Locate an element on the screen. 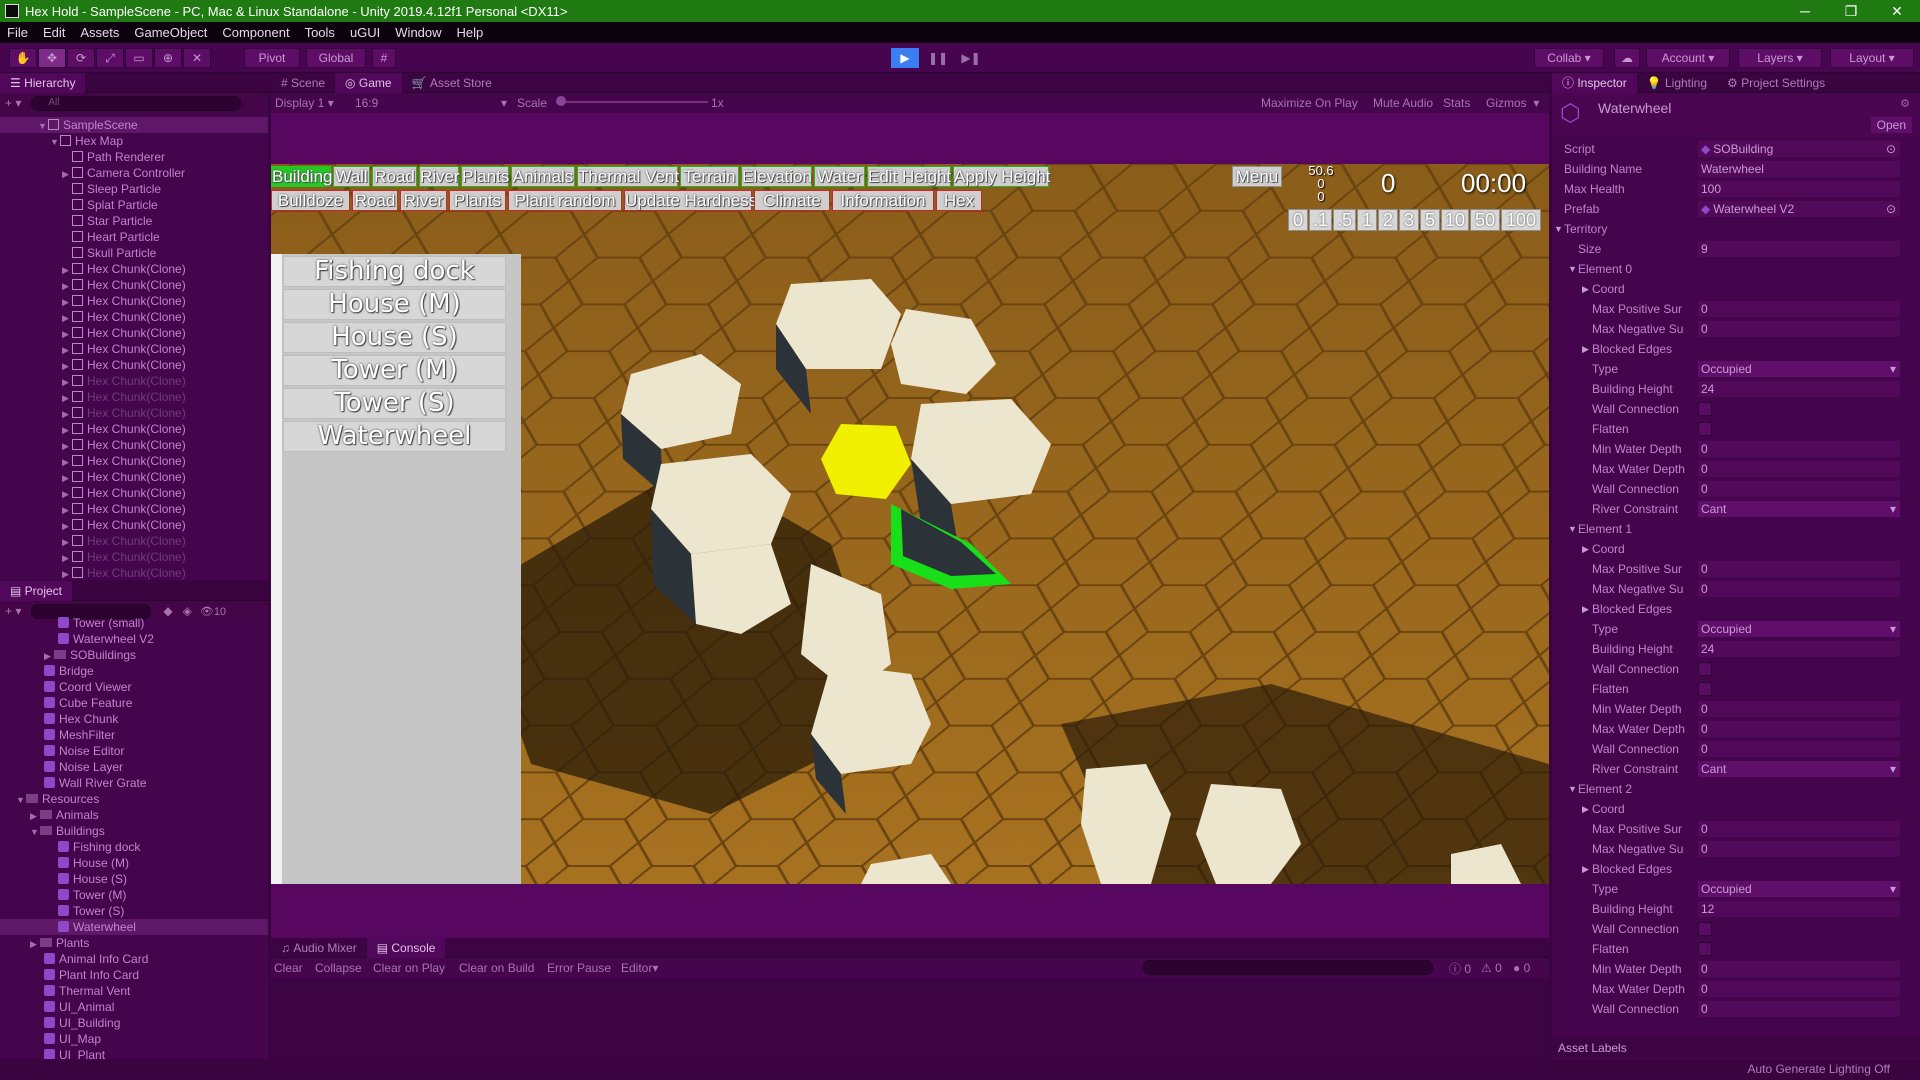 The height and width of the screenshot is (1080, 1920). field-dropdown: Occupied ▾ is located at coordinates (1799, 889).